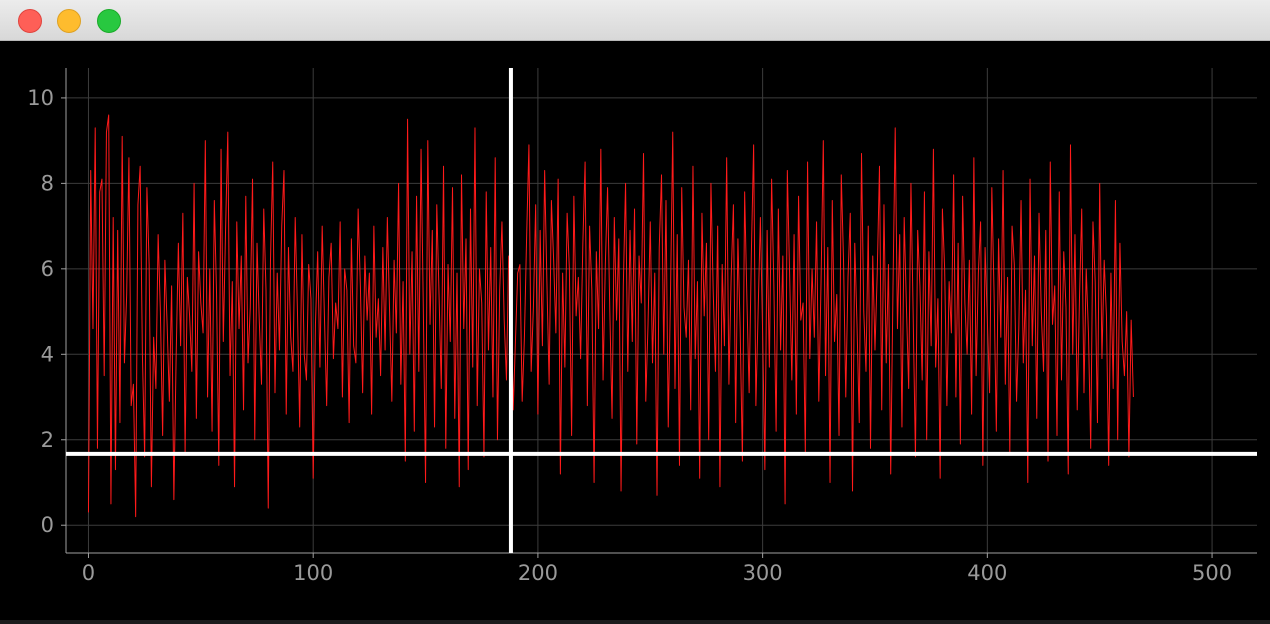 Image resolution: width=1270 pixels, height=624 pixels. Describe the element at coordinates (1212, 573) in the screenshot. I see `x-tick-label: 500` at that location.